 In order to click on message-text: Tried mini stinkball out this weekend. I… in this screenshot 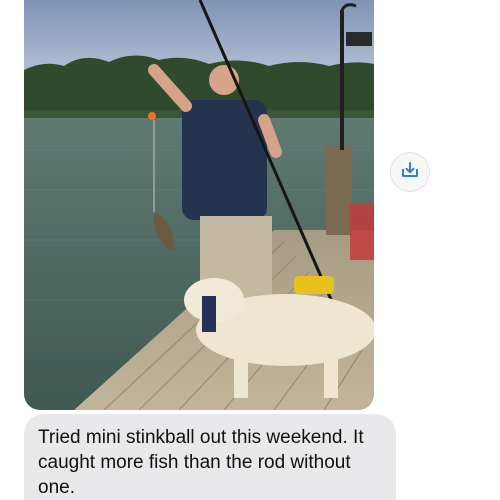, I will do `click(201, 462)`.